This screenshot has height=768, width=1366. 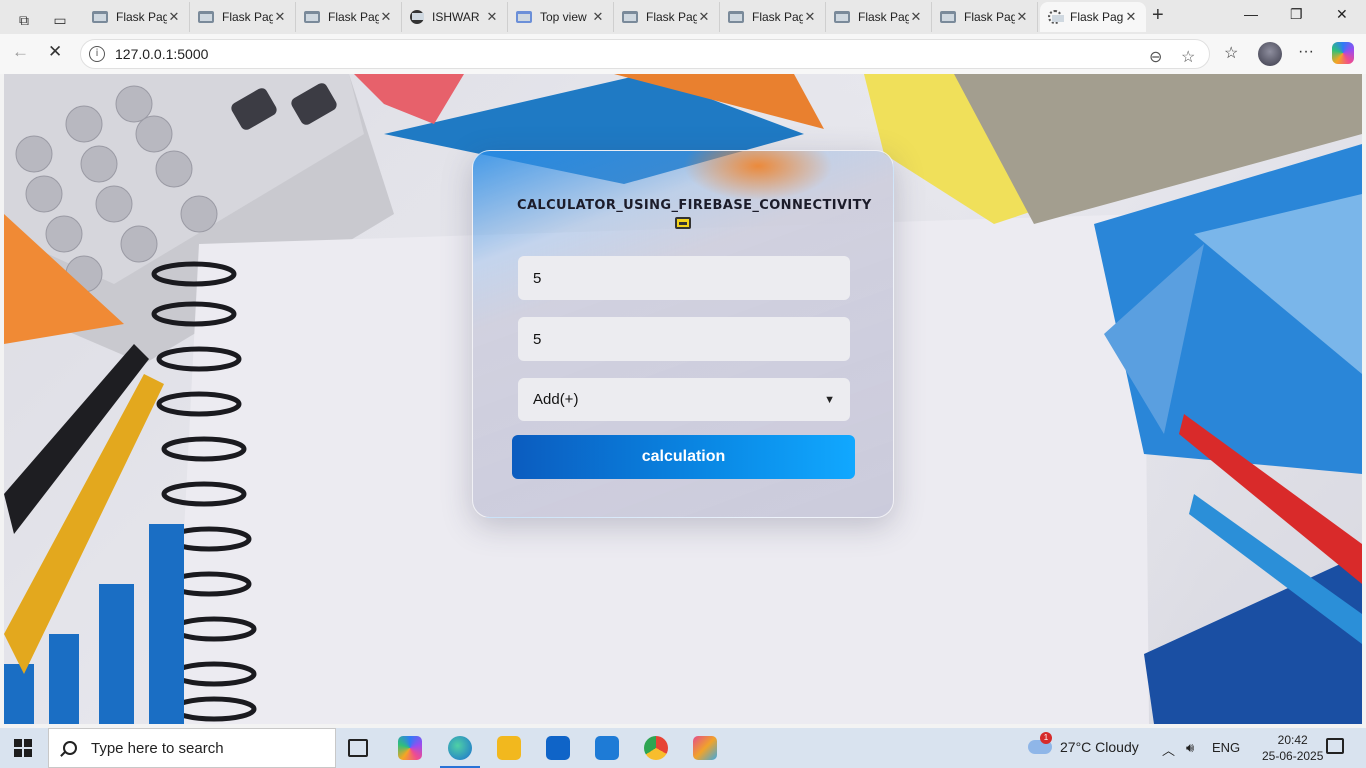 I want to click on close-window-icon: ✕, so click(x=1342, y=14).